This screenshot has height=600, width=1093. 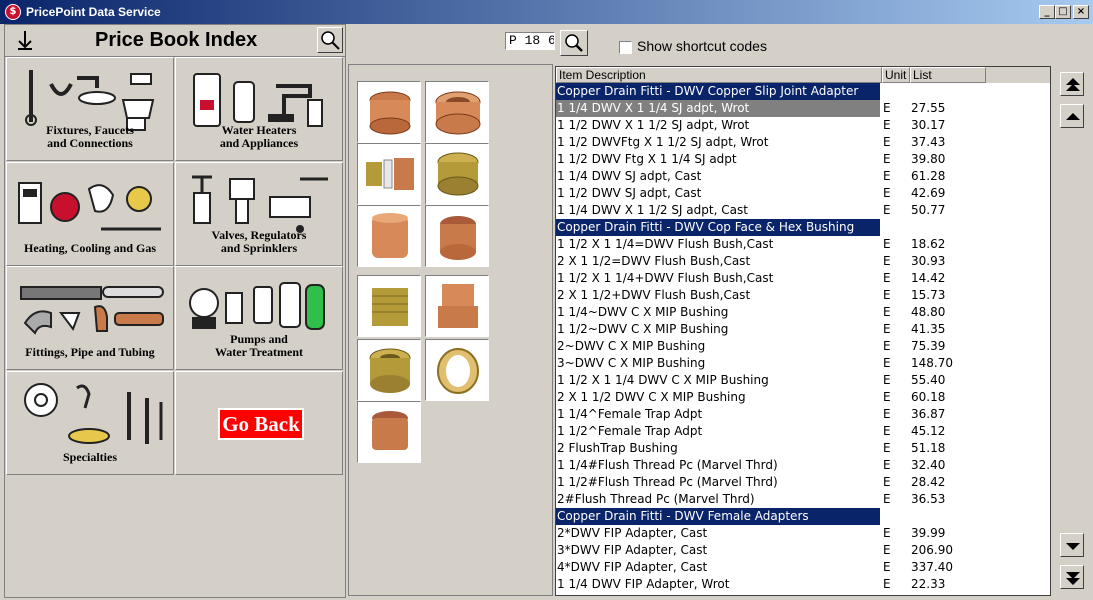 I want to click on scroll-page-up-button, so click(x=1072, y=84).